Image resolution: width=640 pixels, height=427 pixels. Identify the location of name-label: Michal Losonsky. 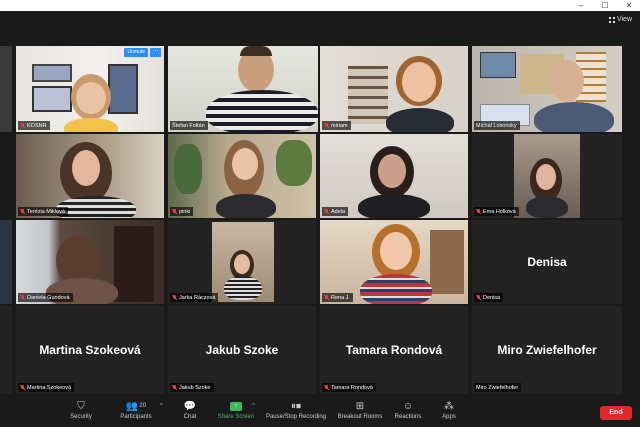
(497, 125).